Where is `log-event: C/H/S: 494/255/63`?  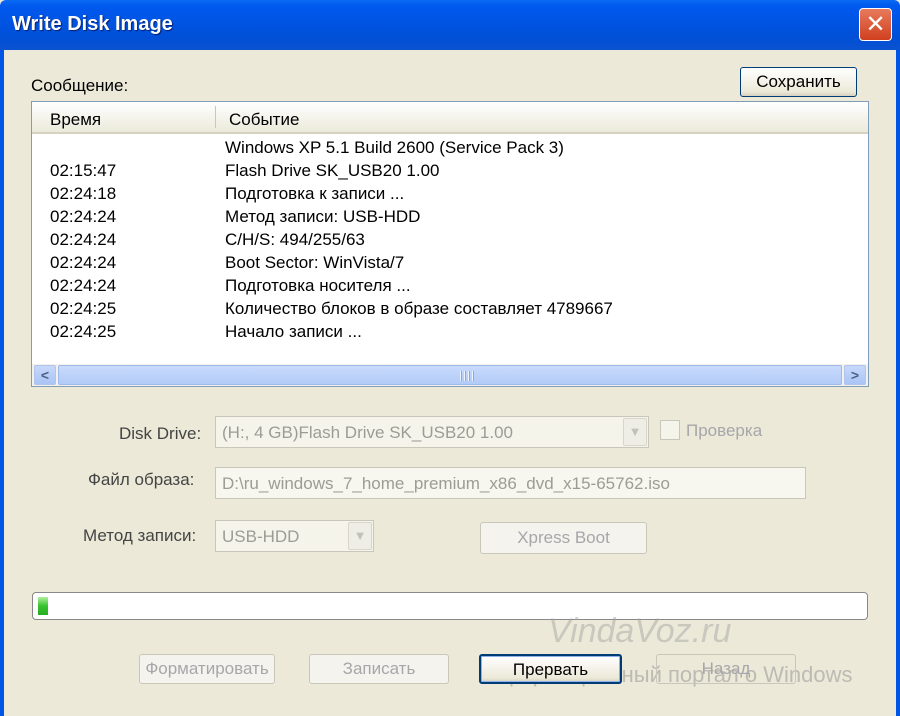
log-event: C/H/S: 494/255/63 is located at coordinates (295, 239).